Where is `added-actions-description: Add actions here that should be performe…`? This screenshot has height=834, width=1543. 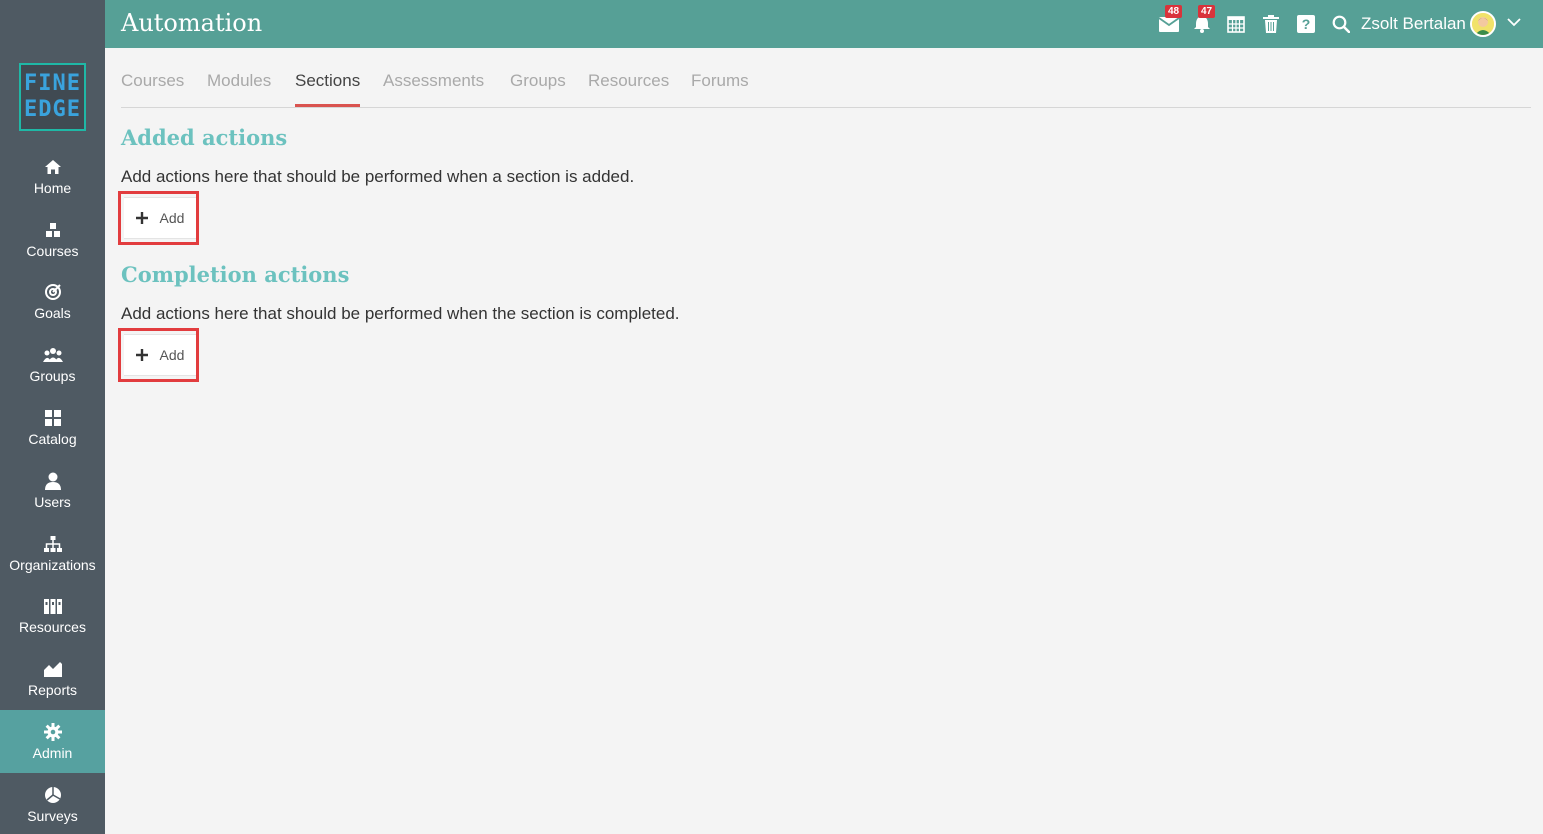 added-actions-description: Add actions here that should be performe… is located at coordinates (378, 176).